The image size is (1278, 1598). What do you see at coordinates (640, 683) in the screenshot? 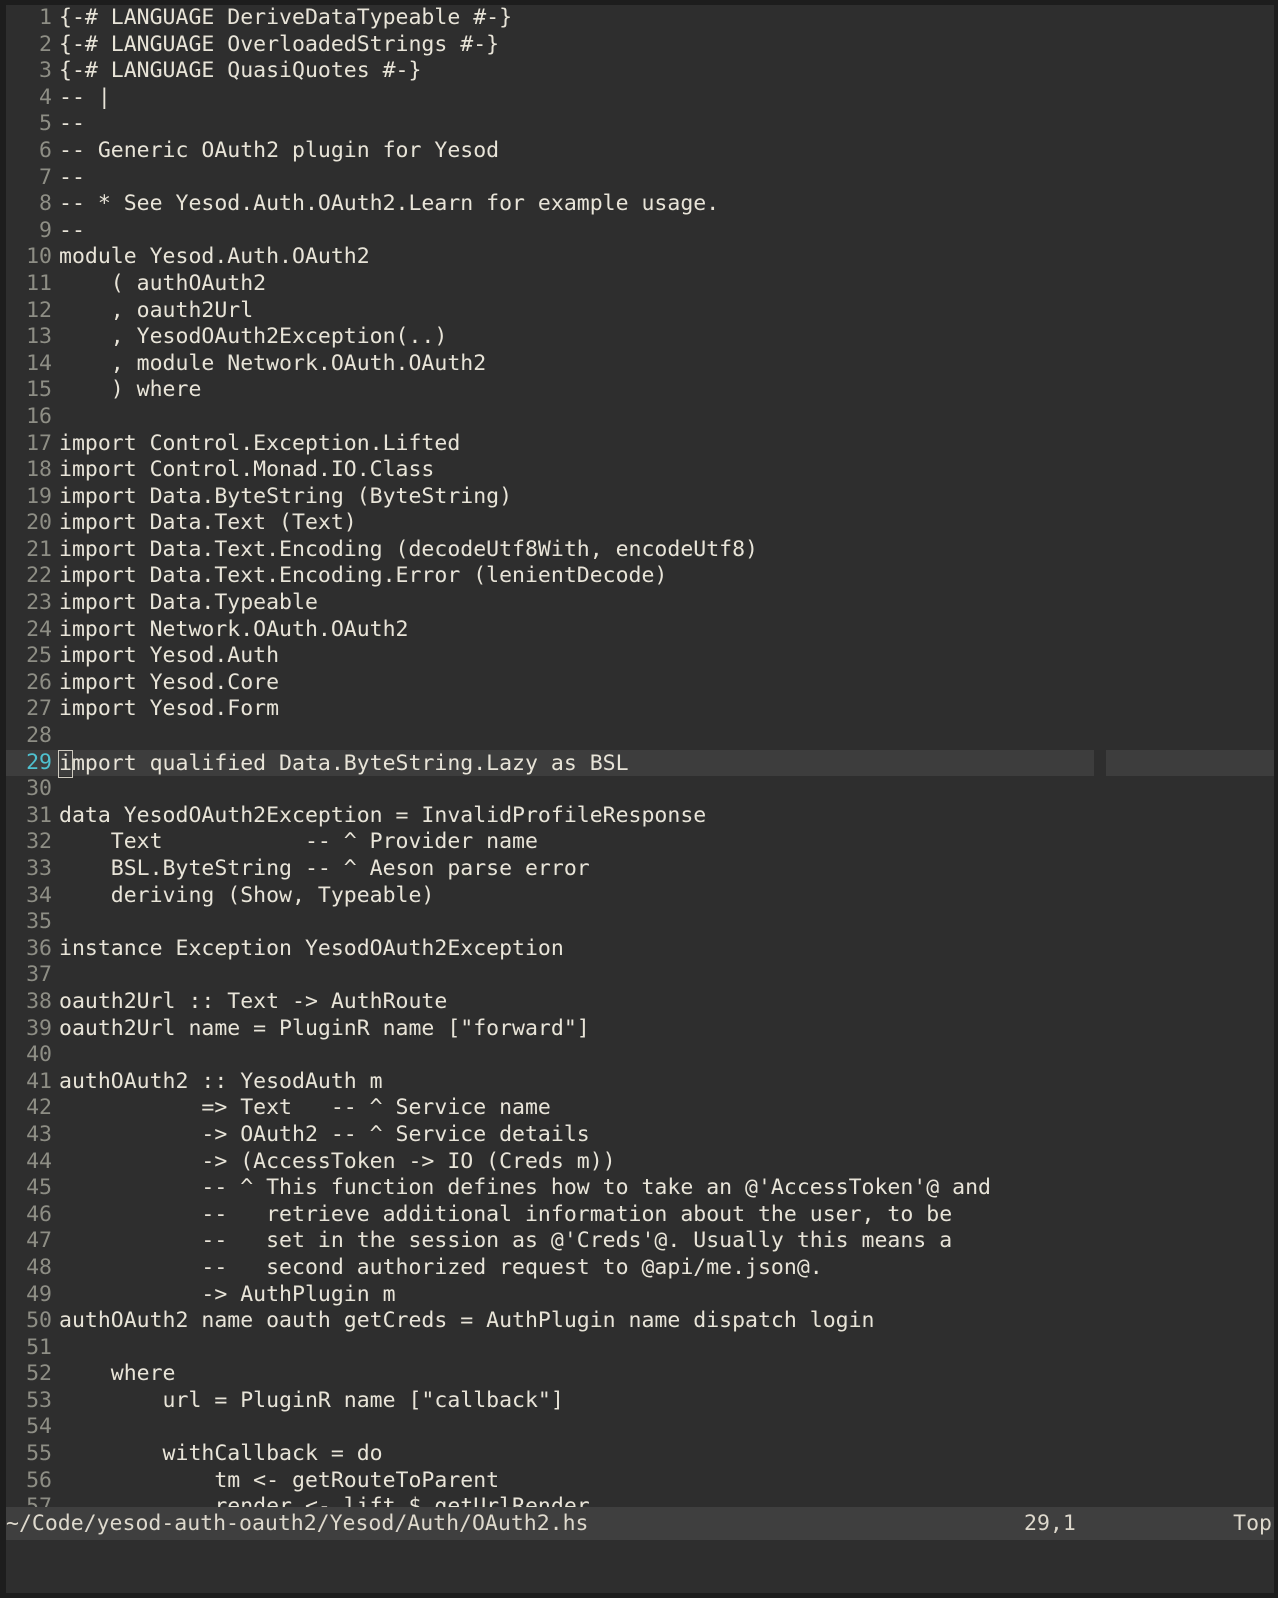
I see `code-line: 26 import Yesod.Core` at bounding box center [640, 683].